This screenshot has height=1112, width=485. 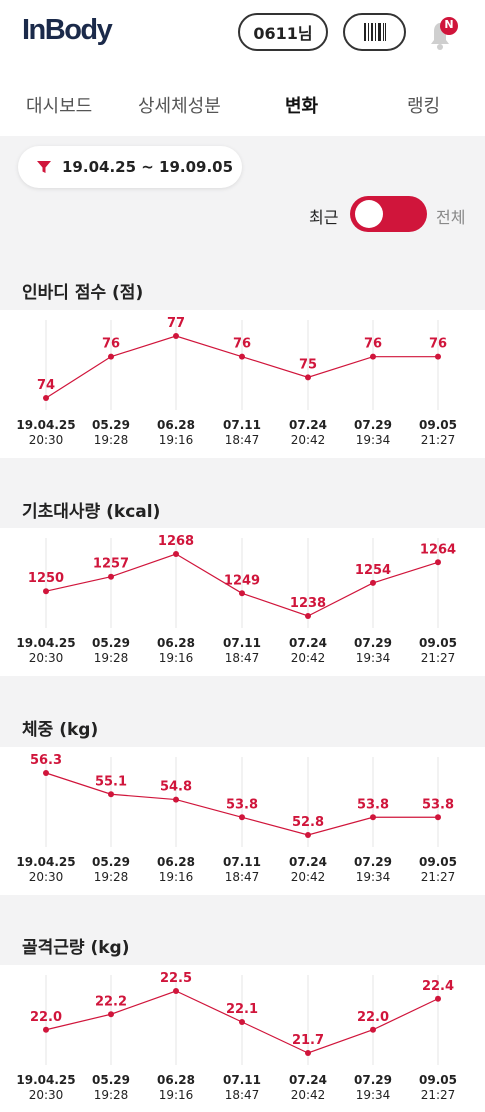 What do you see at coordinates (67, 30) in the screenshot?
I see `inbody-logo: InBody` at bounding box center [67, 30].